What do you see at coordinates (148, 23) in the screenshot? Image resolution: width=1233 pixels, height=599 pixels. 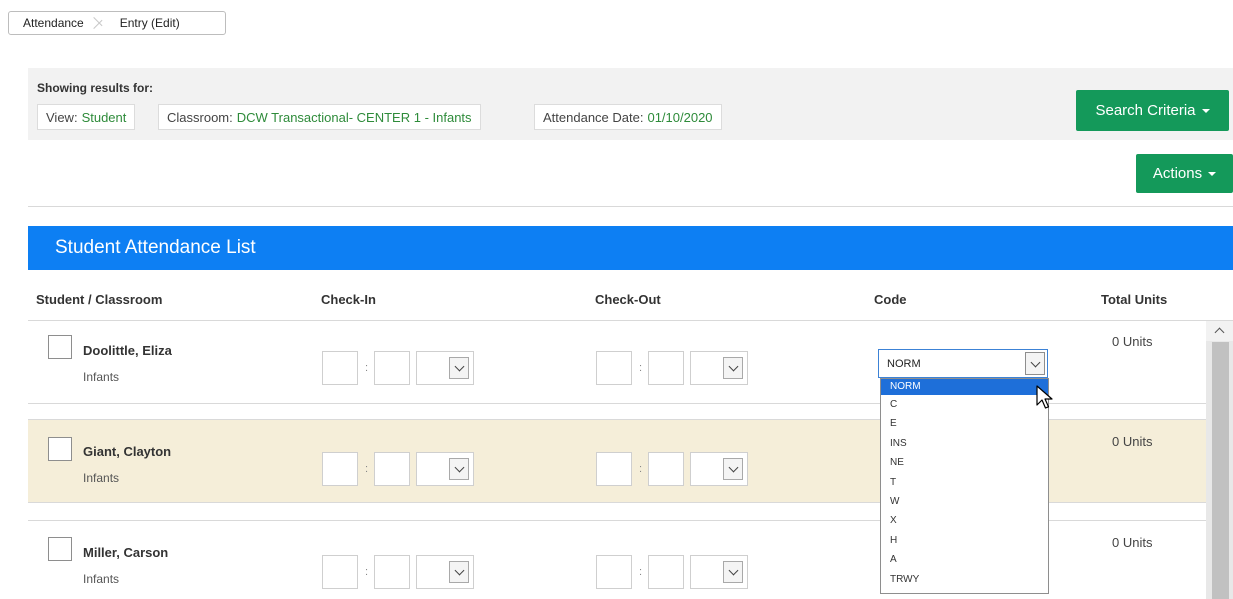 I see `breadcrumb-item-entry-edit: Entry (Edit)` at bounding box center [148, 23].